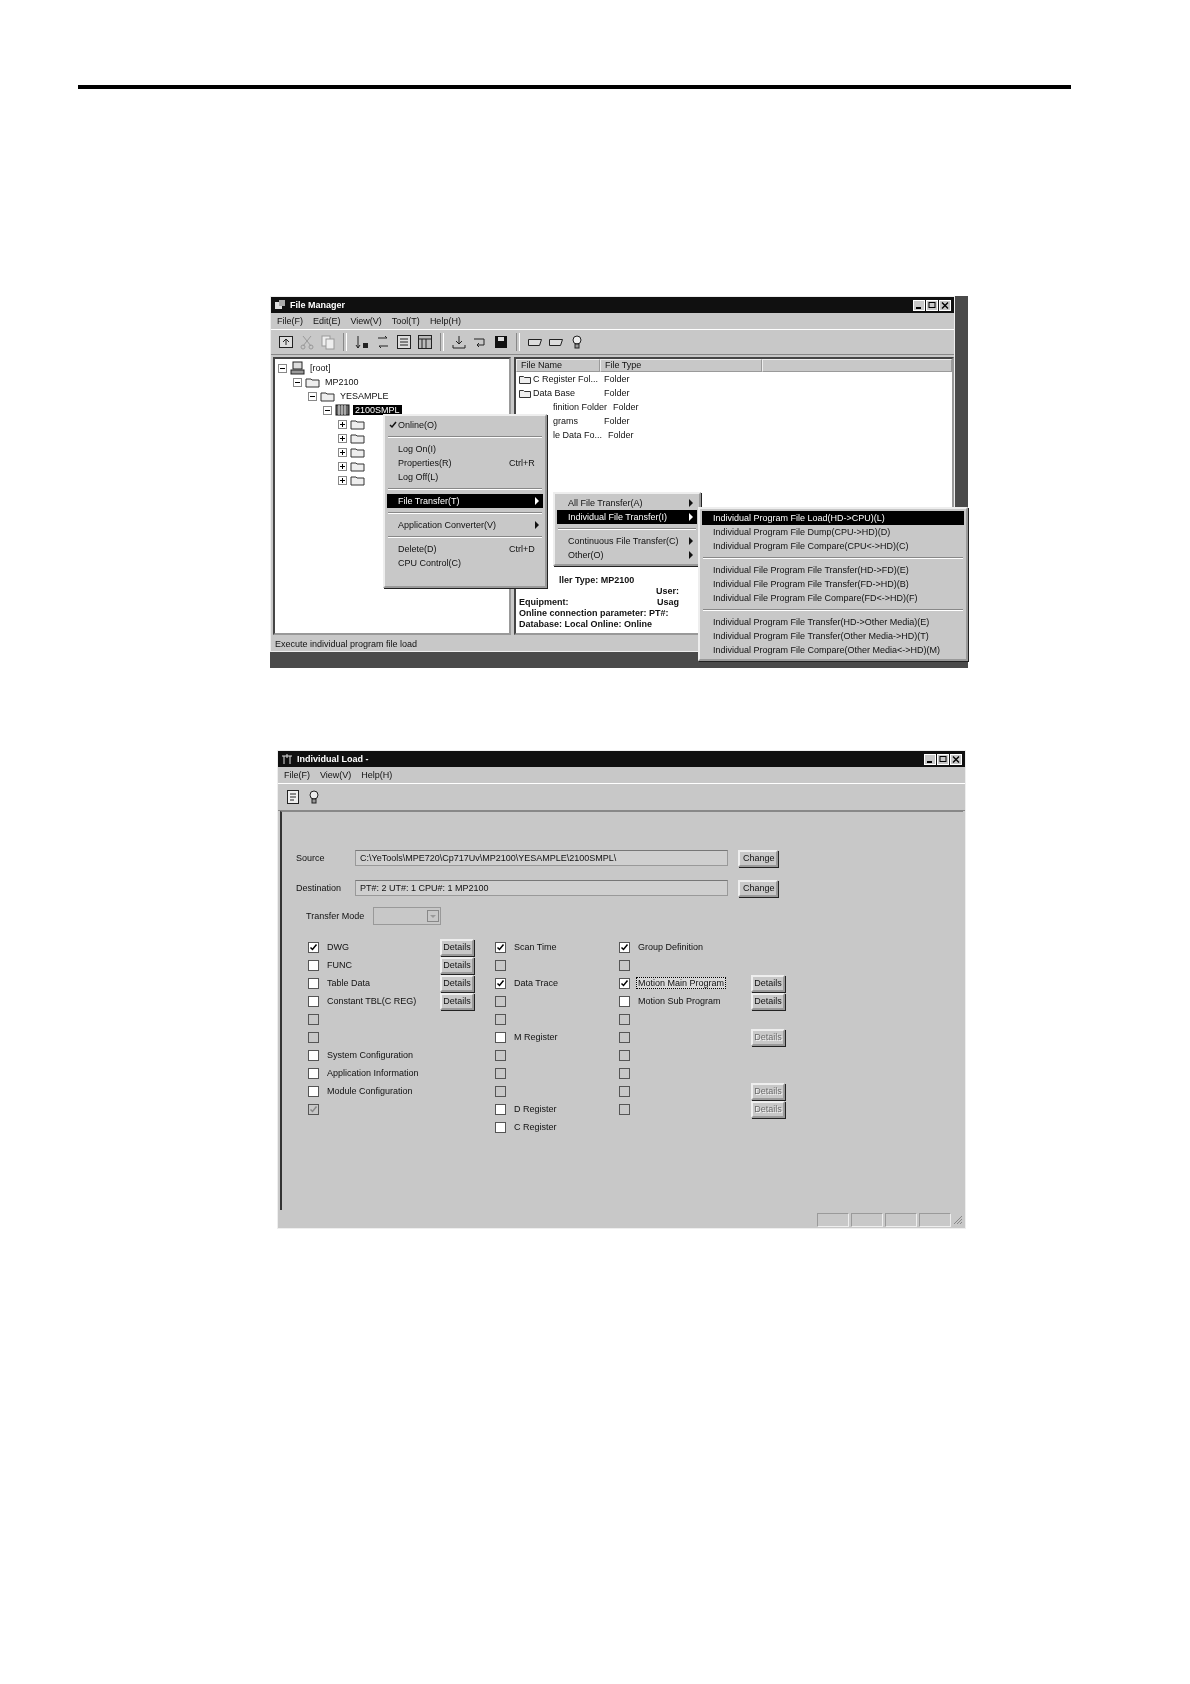 The image size is (1190, 1684). I want to click on menu-item: Log Off(L), so click(465, 477).